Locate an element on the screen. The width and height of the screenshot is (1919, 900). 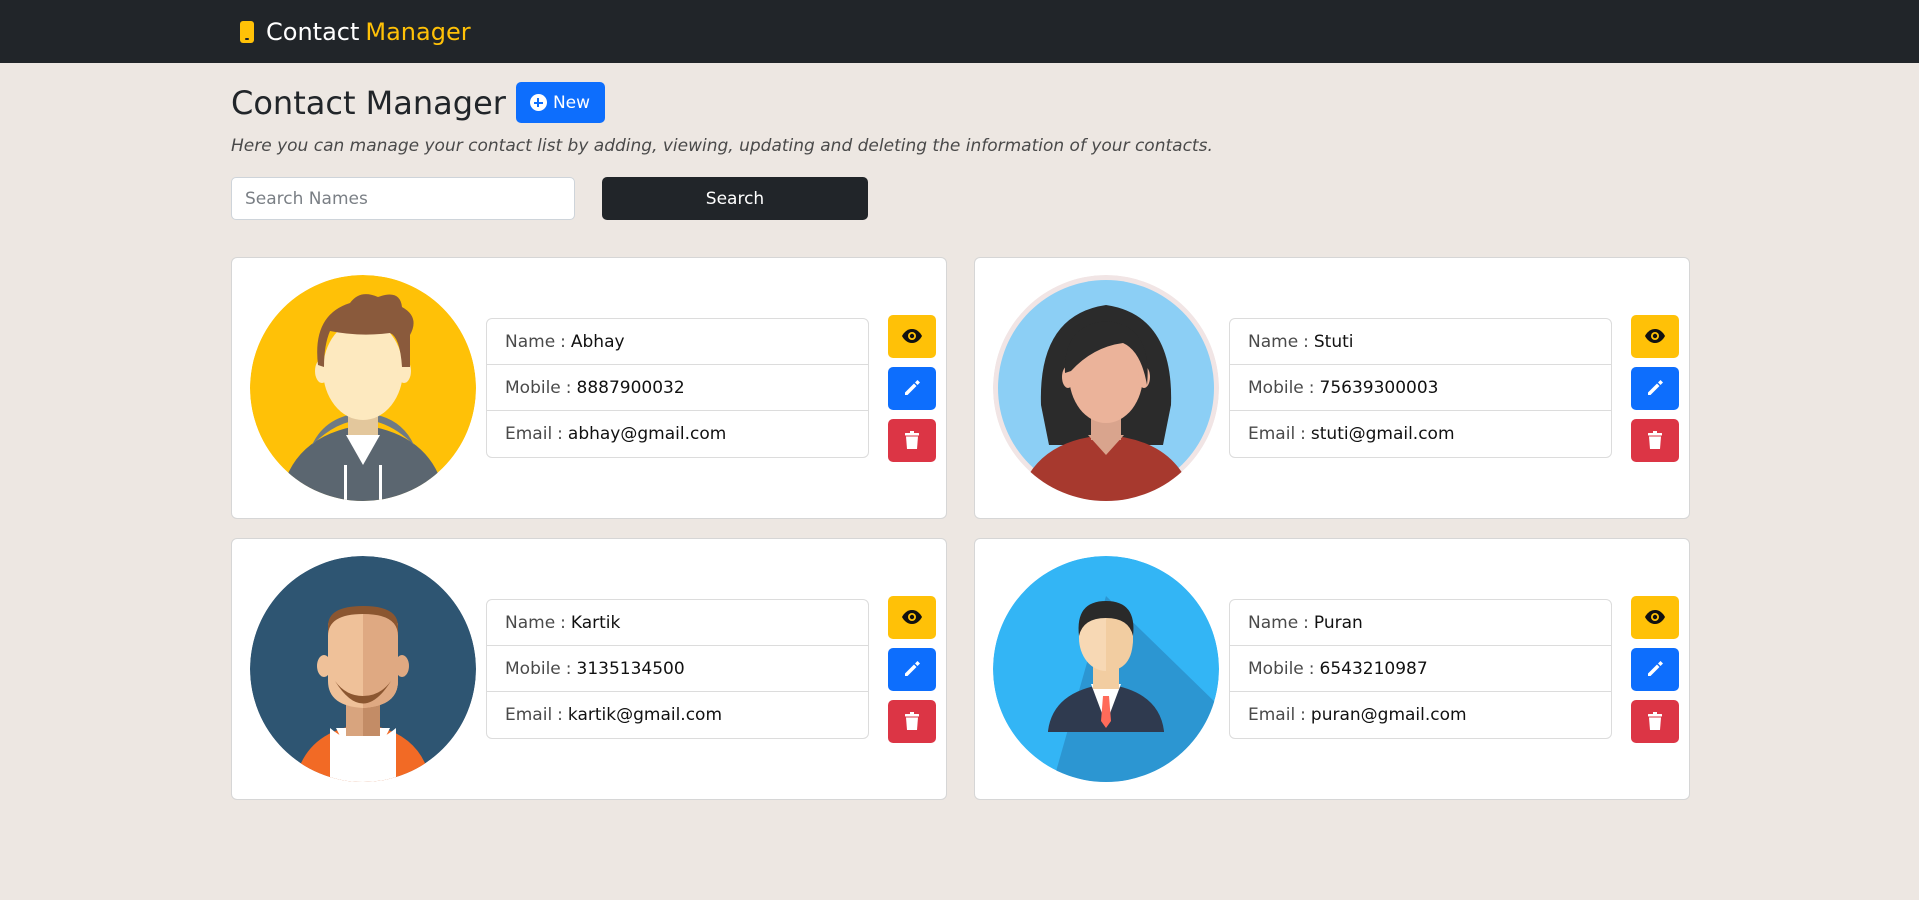
navbar: Contact Manager is located at coordinates (959, 31).